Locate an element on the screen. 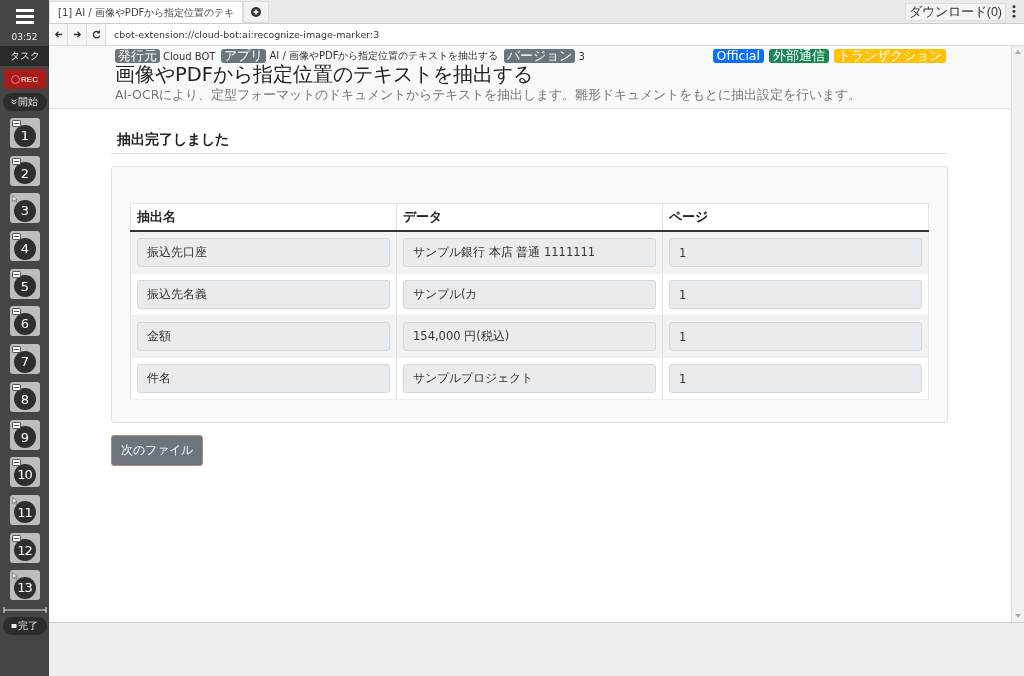 This screenshot has width=1024, height=676. step-button: 10 is located at coordinates (24, 472).